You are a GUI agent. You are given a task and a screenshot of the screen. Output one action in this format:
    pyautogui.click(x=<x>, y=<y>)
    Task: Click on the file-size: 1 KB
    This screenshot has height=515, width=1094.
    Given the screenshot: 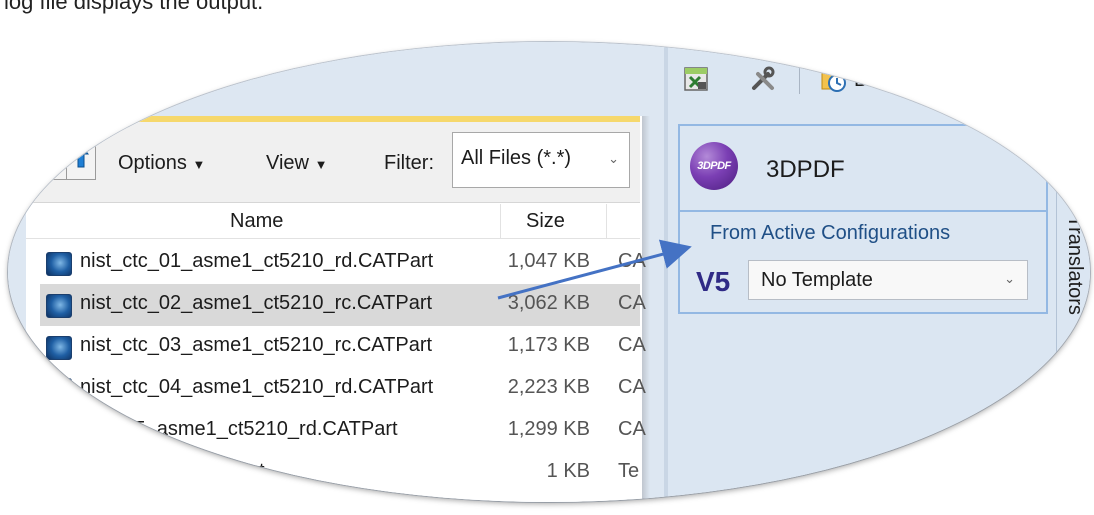 What is the action you would take?
    pyautogui.click(x=568, y=471)
    